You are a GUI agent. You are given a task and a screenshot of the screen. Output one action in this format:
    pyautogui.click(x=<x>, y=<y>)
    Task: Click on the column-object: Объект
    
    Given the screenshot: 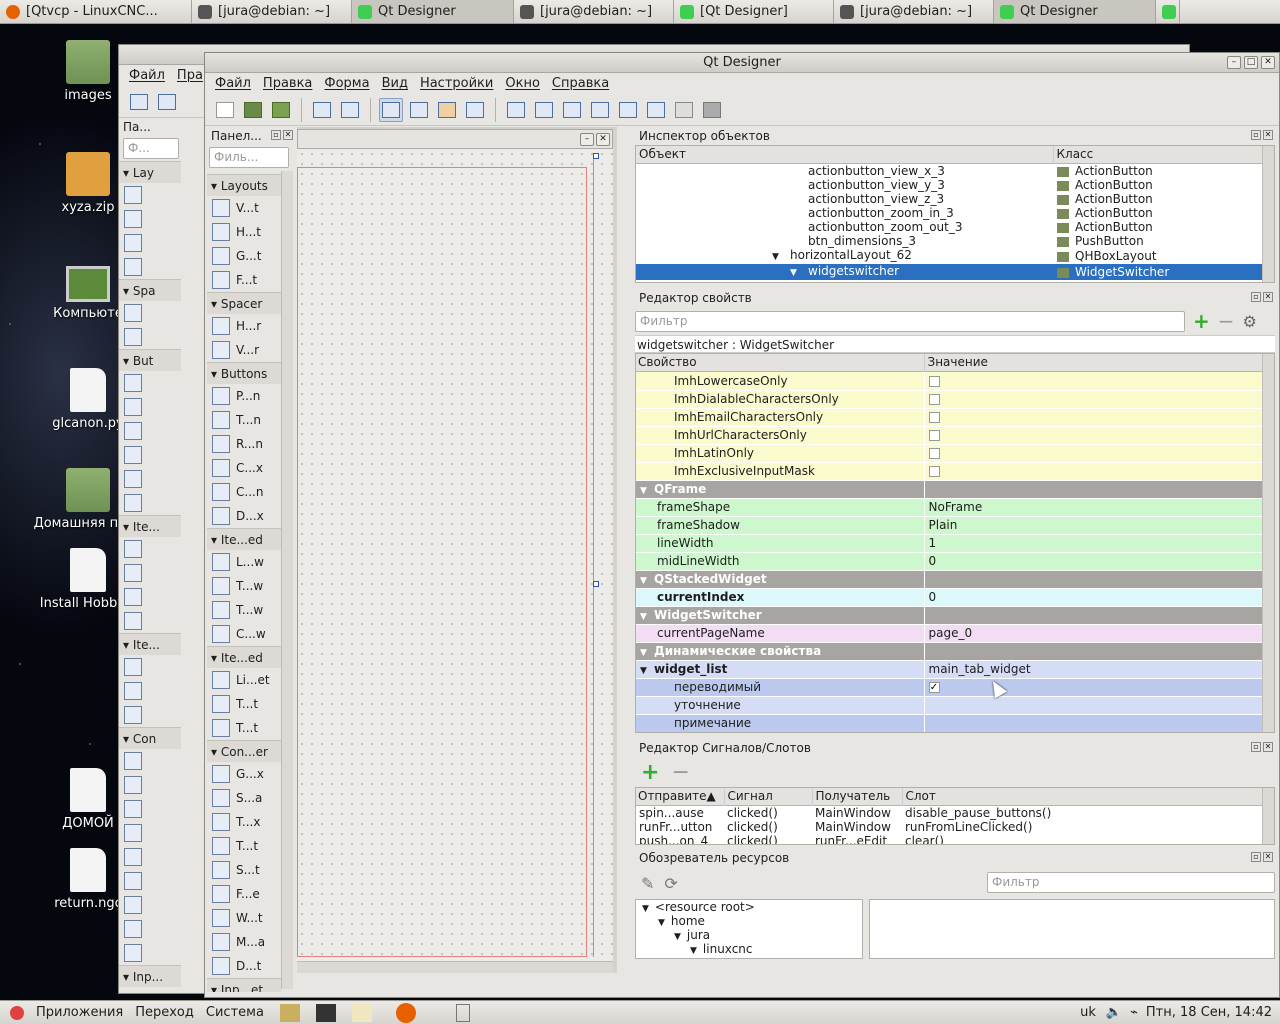 What is the action you would take?
    pyautogui.click(x=844, y=155)
    